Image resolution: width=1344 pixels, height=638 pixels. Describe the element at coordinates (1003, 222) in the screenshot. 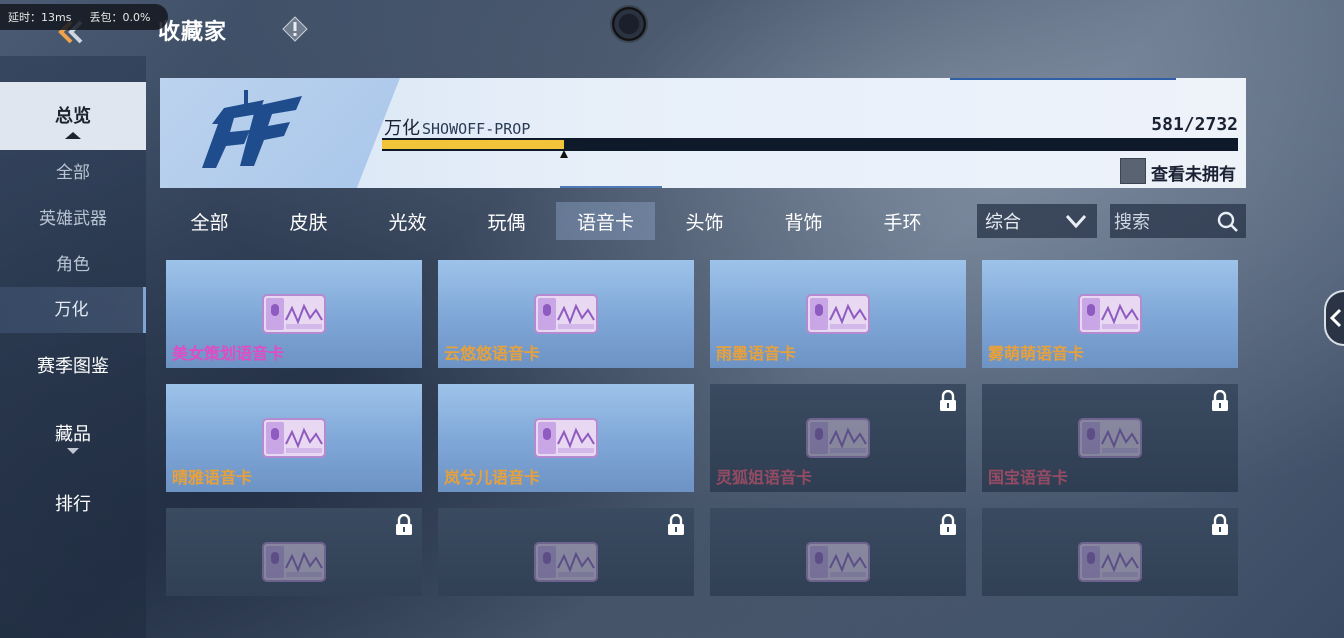

I see `sort-value: 综合` at that location.